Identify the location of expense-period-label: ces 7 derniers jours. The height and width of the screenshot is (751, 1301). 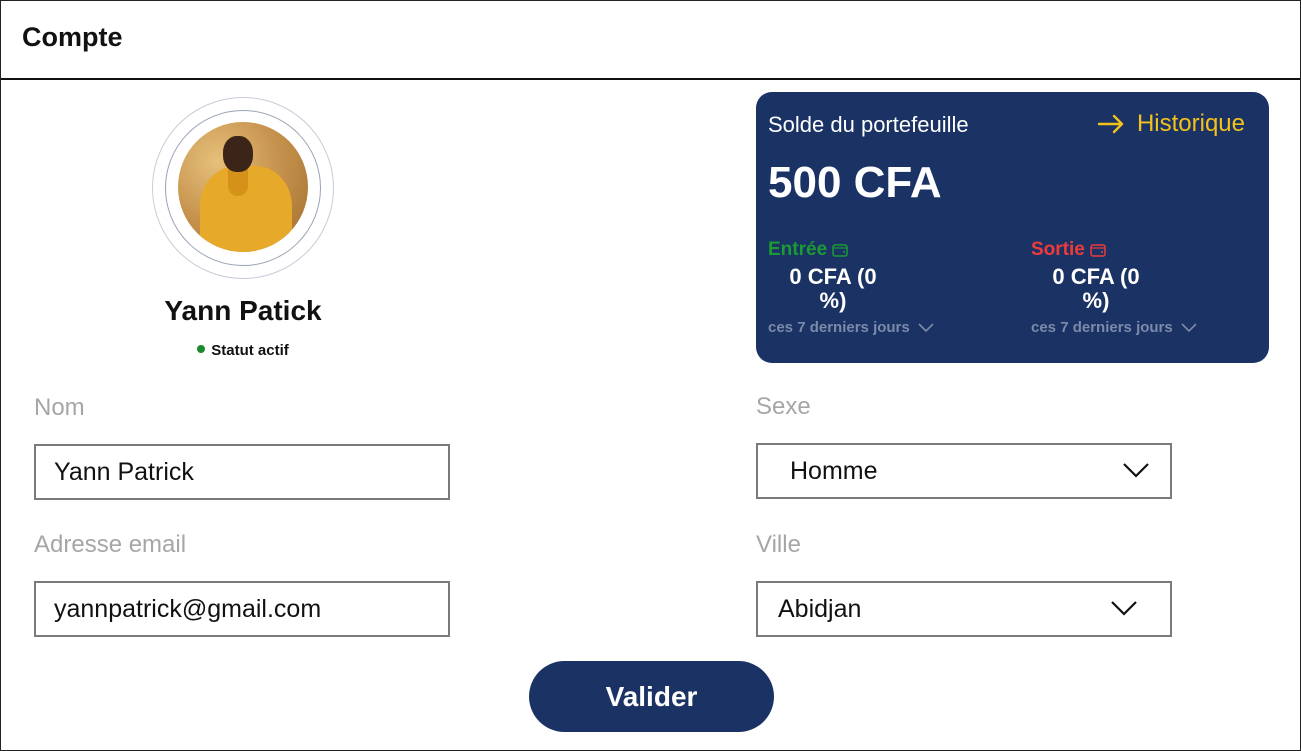
(1102, 327).